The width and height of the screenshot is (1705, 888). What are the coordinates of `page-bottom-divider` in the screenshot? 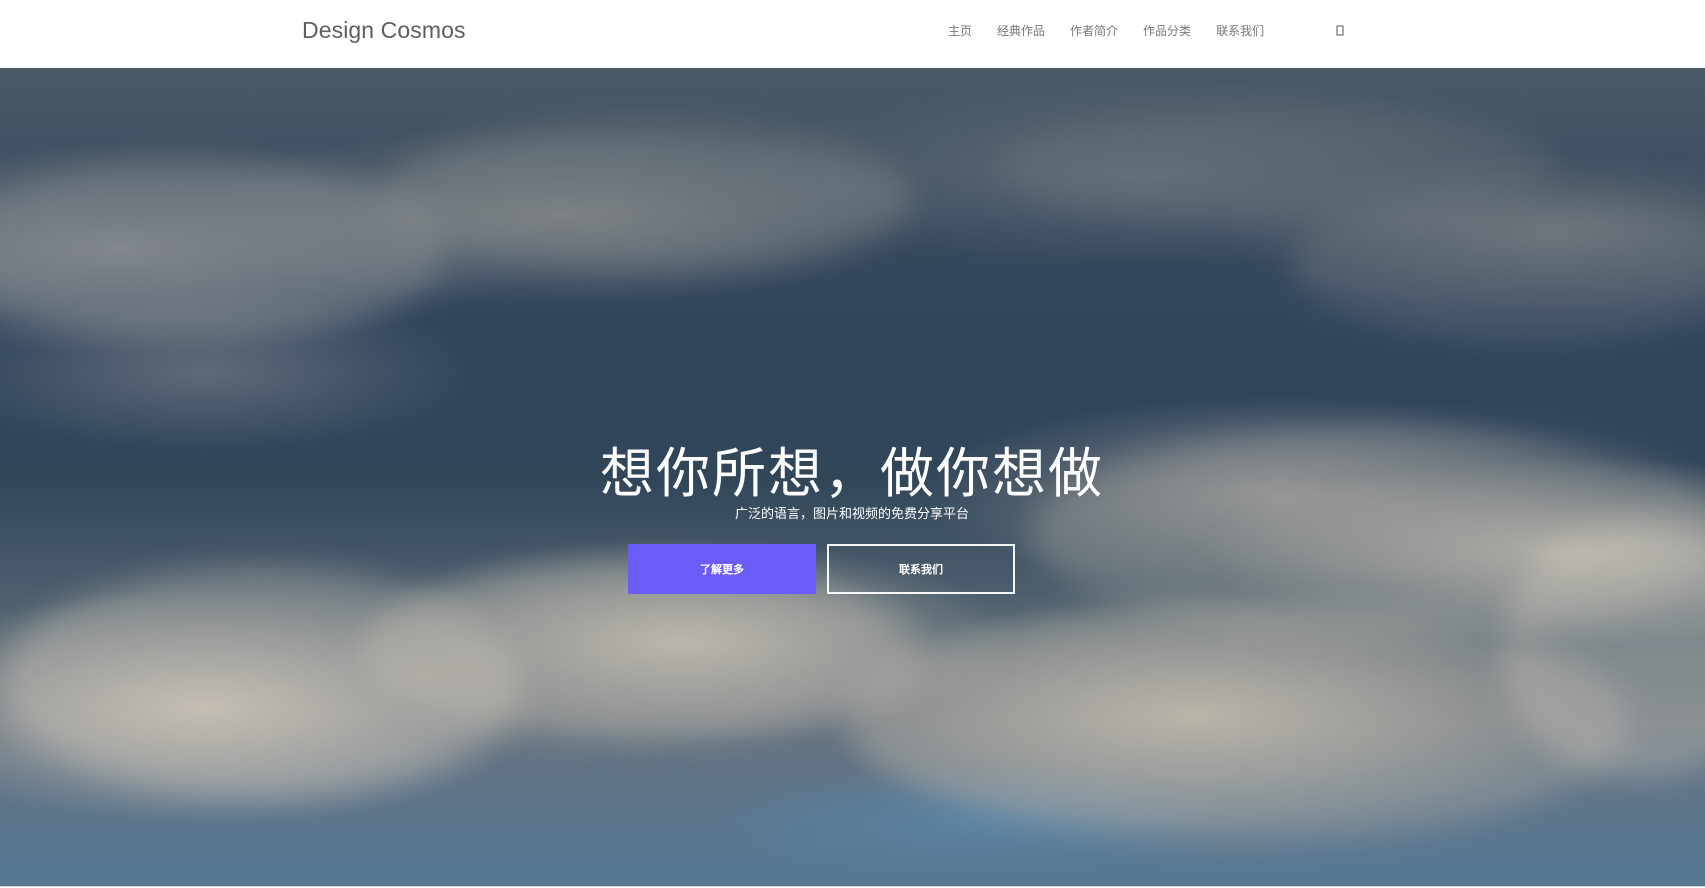 It's located at (852, 886).